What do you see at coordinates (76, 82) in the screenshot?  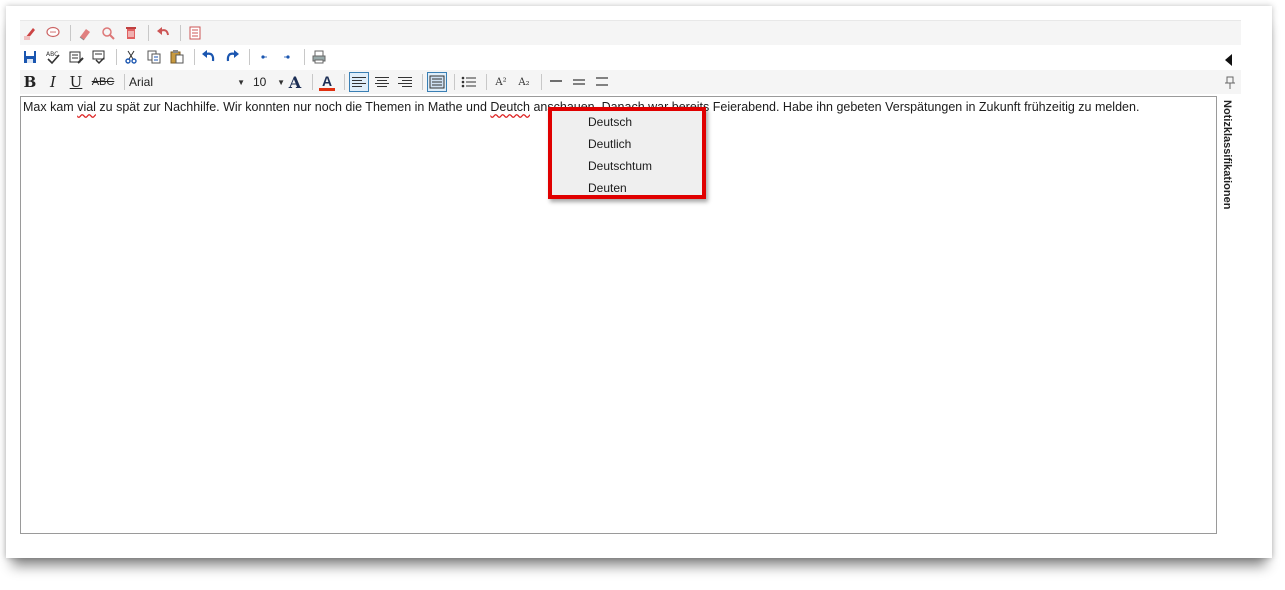 I see `underline-button: U` at bounding box center [76, 82].